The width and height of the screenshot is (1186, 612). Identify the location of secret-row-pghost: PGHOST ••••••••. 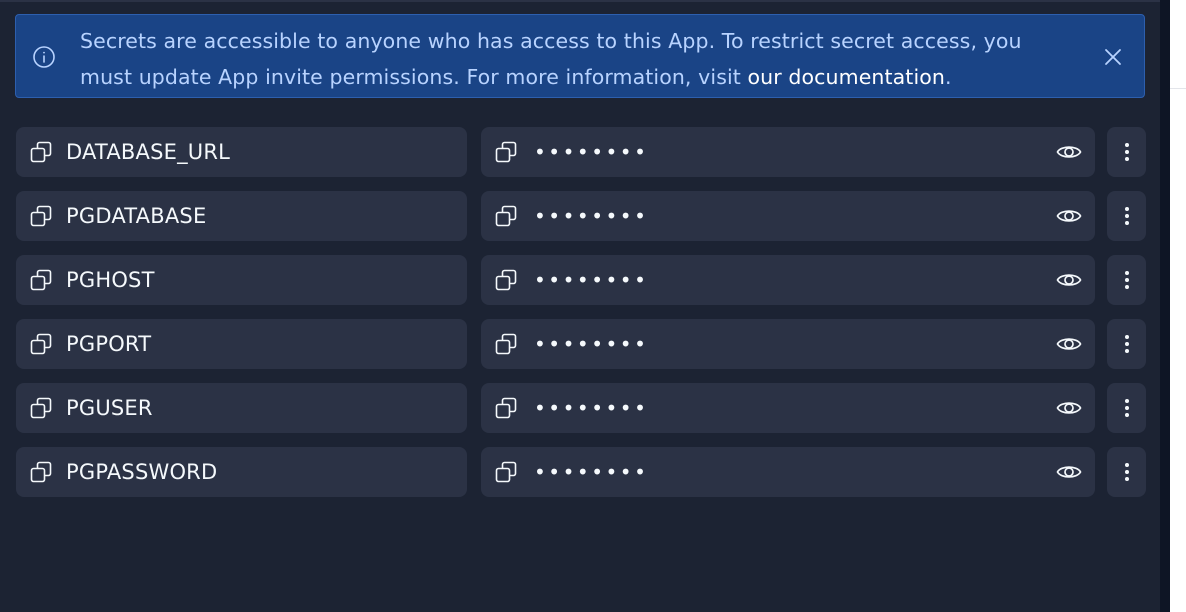
(580, 280).